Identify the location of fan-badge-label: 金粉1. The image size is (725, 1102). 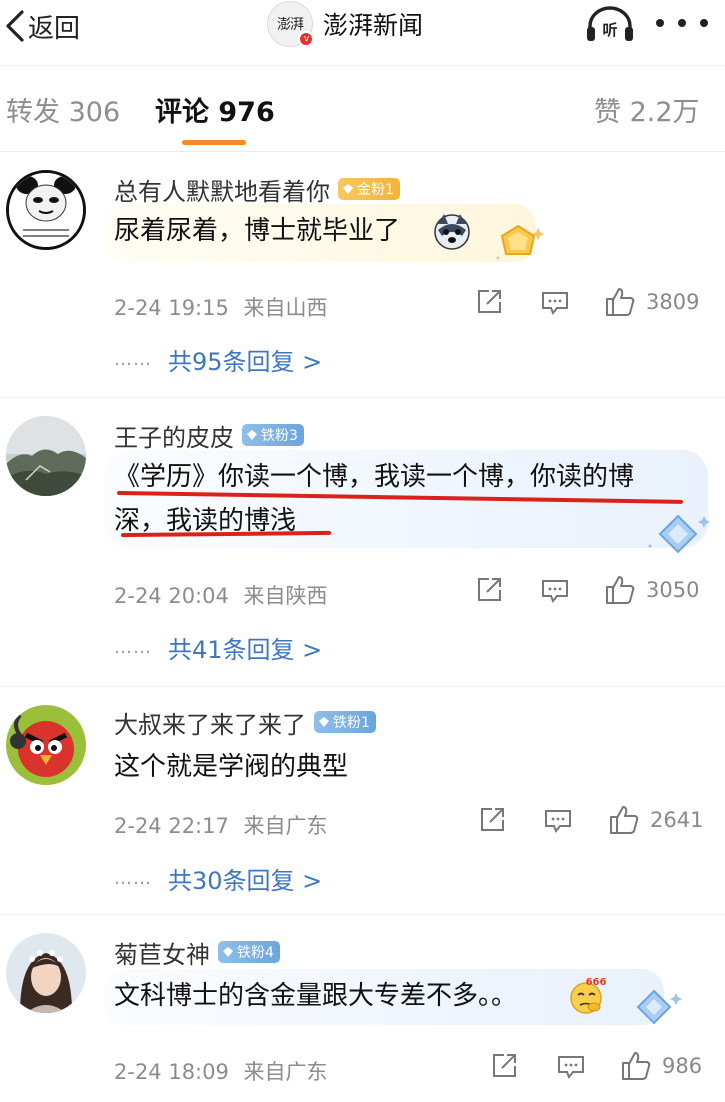
(375, 190).